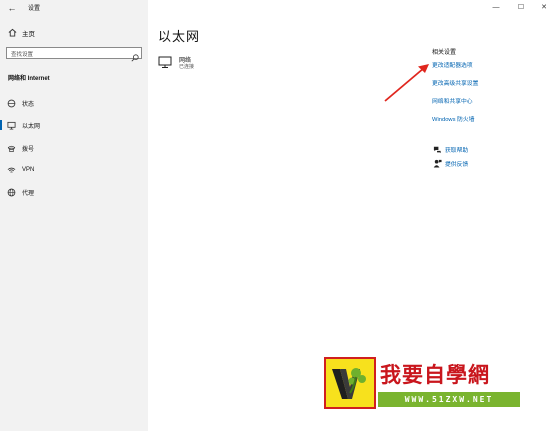  I want to click on network-item: 网络 已连接, so click(218, 63).